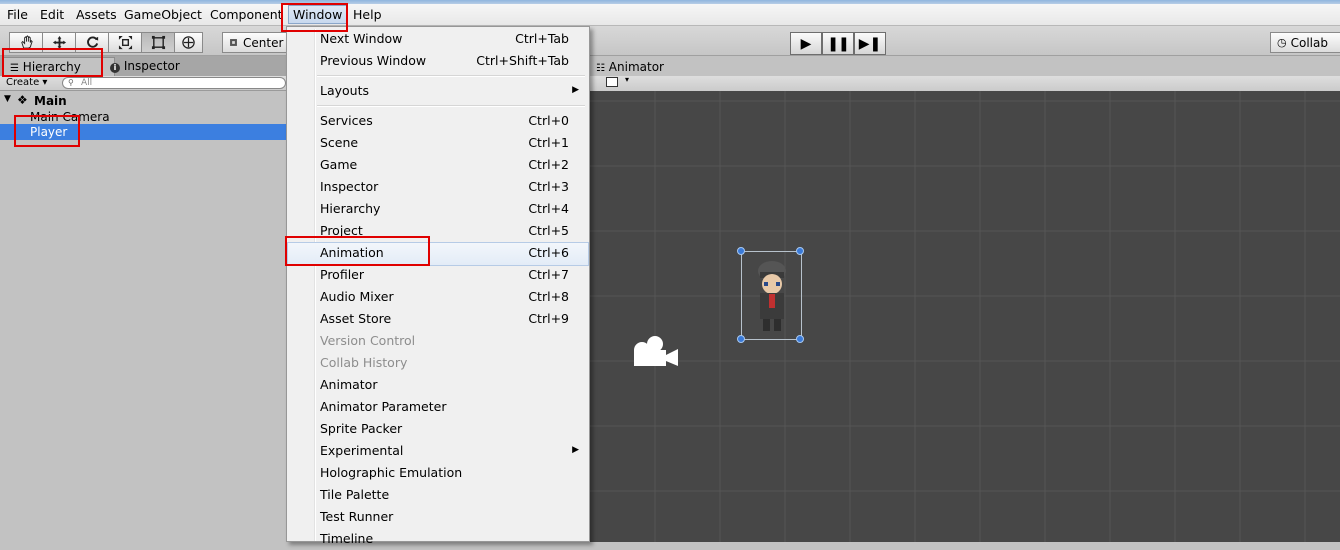  Describe the element at coordinates (542, 38) in the screenshot. I see `menu-item-shortcut: Ctrl+Tab` at that location.